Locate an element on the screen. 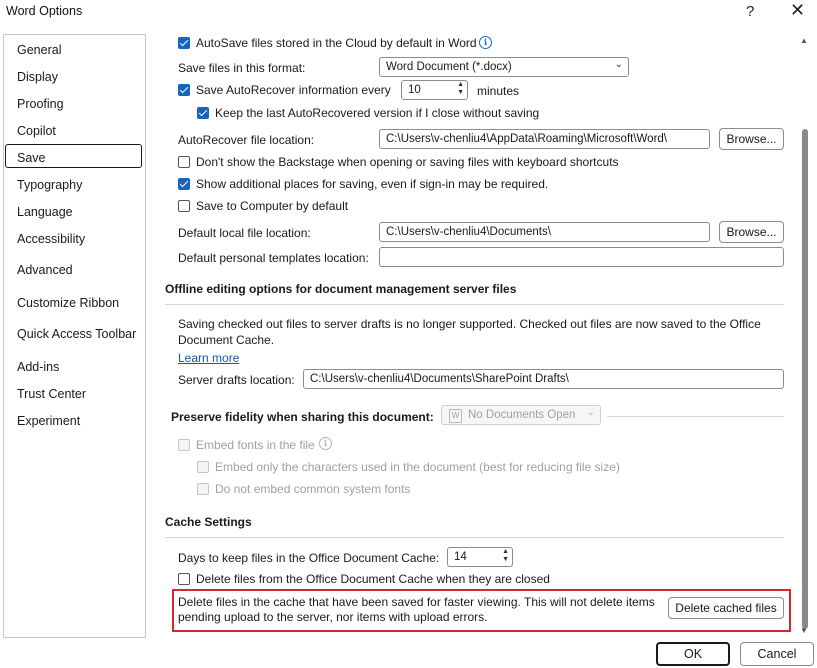 The image size is (817, 668). help-icon: ? is located at coordinates (750, 11).